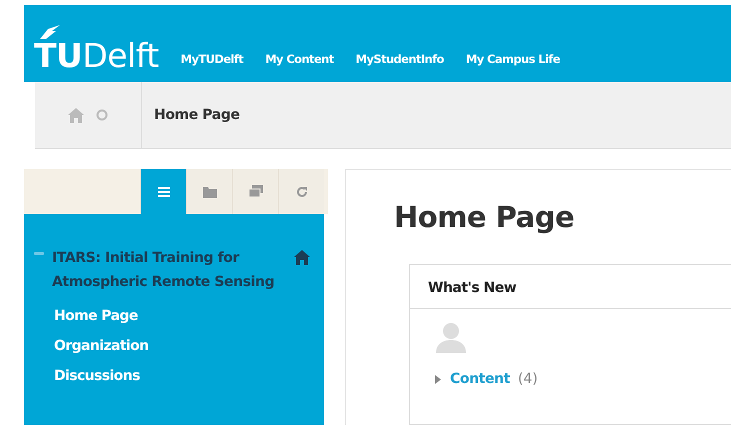  Describe the element at coordinates (485, 217) in the screenshot. I see `page-title: Home Page` at that location.